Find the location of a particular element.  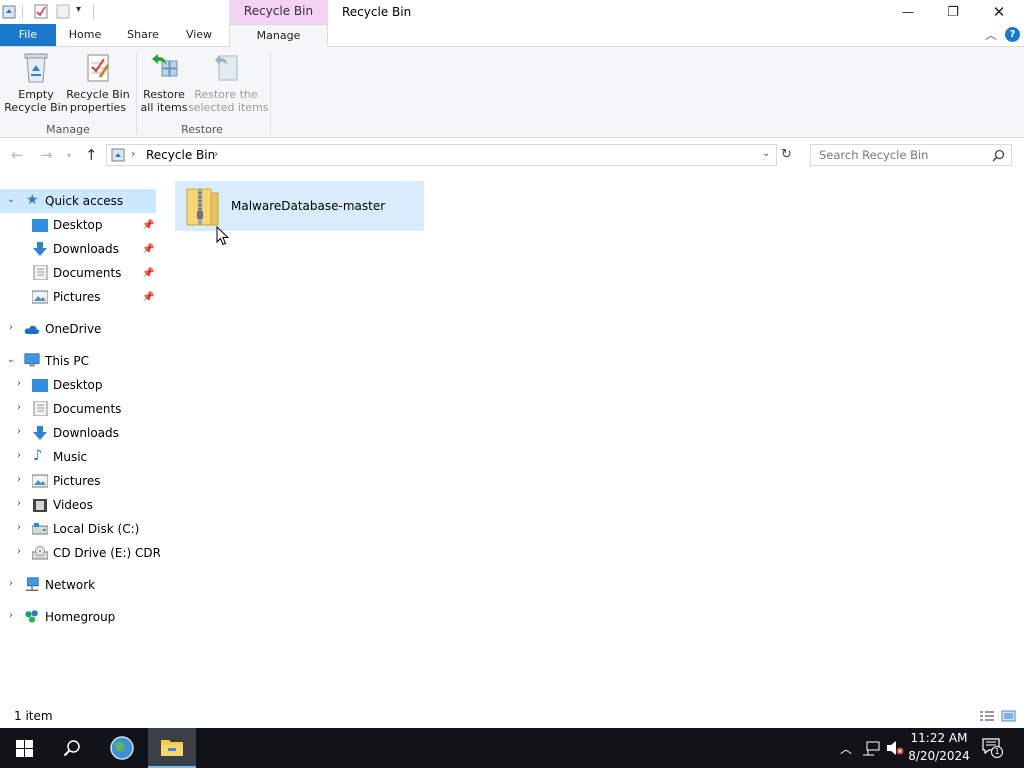

nav-item-pc-downloads: › Downloads is located at coordinates (80, 433).